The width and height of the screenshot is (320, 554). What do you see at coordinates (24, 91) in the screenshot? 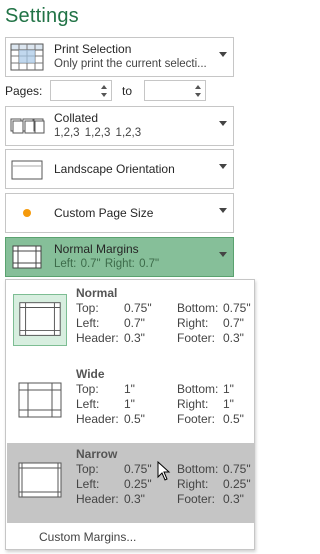
I see `pages-label: Pages:` at bounding box center [24, 91].